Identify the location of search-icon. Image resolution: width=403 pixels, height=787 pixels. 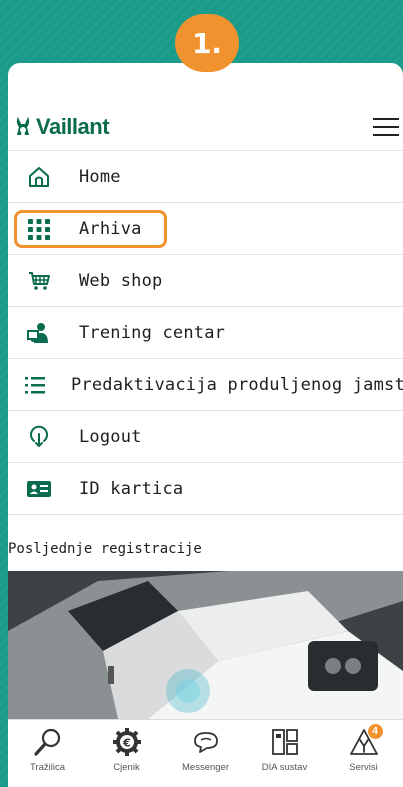
(46, 742).